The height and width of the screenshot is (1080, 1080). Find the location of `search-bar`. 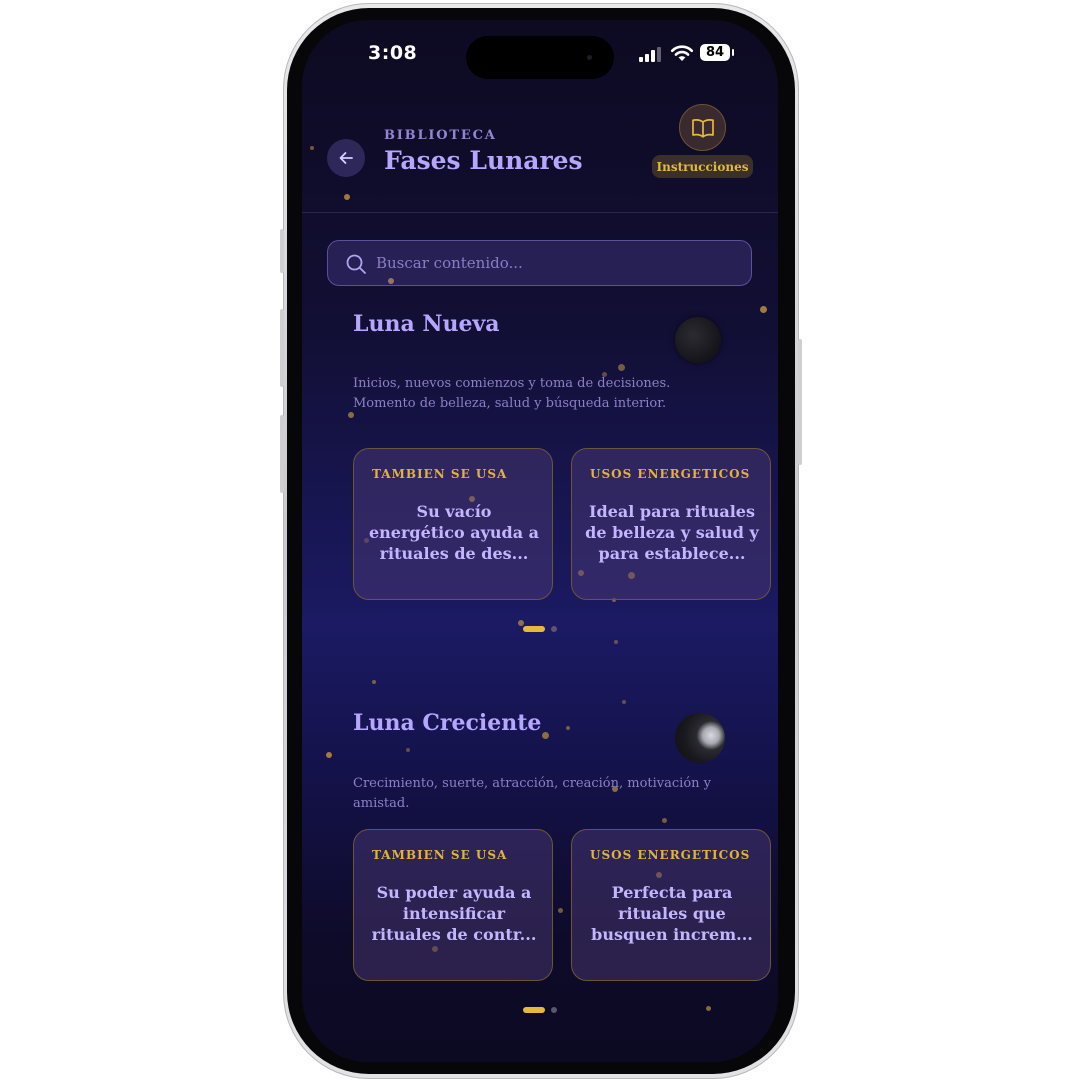

search-bar is located at coordinates (539, 263).